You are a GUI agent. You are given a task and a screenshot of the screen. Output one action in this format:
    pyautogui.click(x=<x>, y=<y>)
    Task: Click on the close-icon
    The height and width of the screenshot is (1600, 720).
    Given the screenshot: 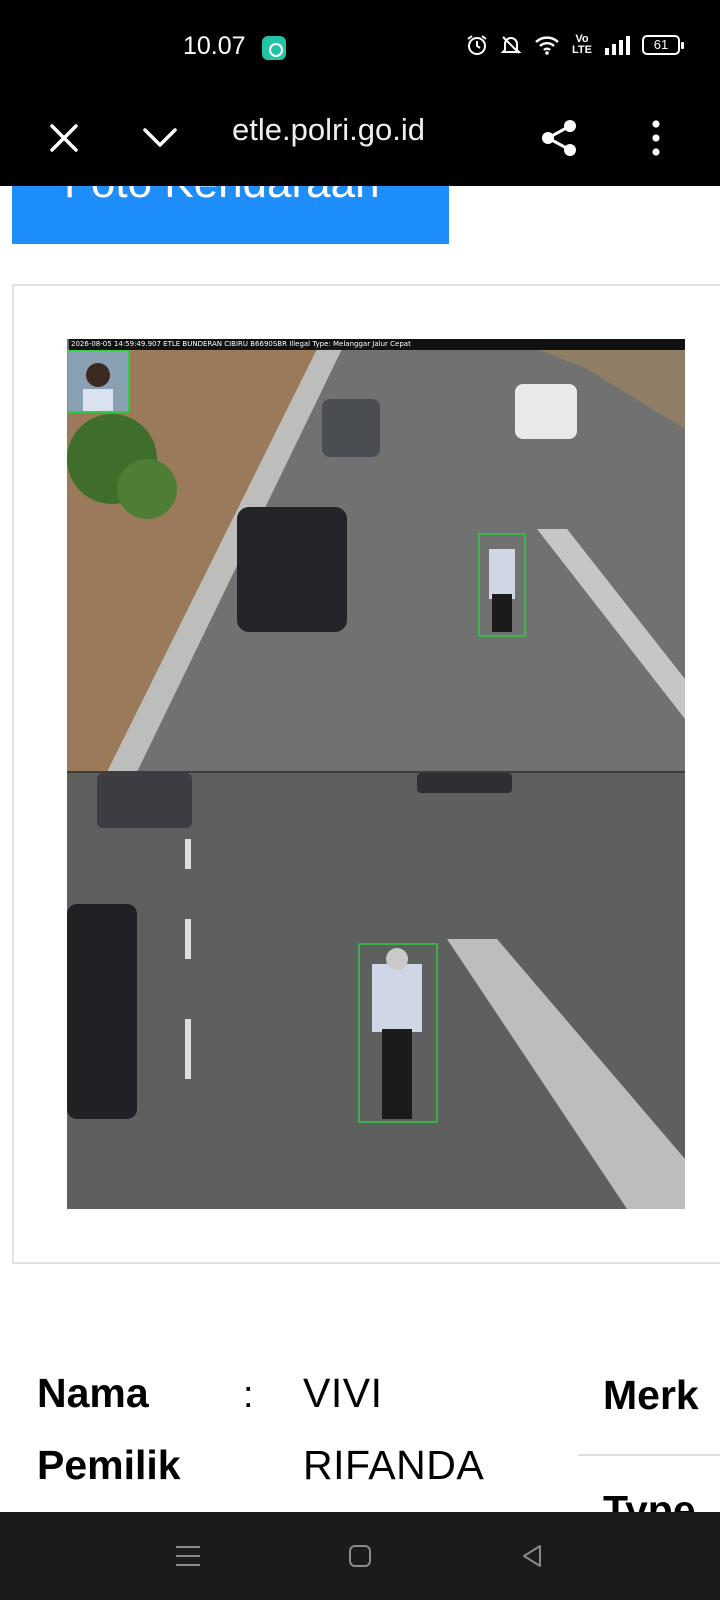 What is the action you would take?
    pyautogui.click(x=64, y=138)
    